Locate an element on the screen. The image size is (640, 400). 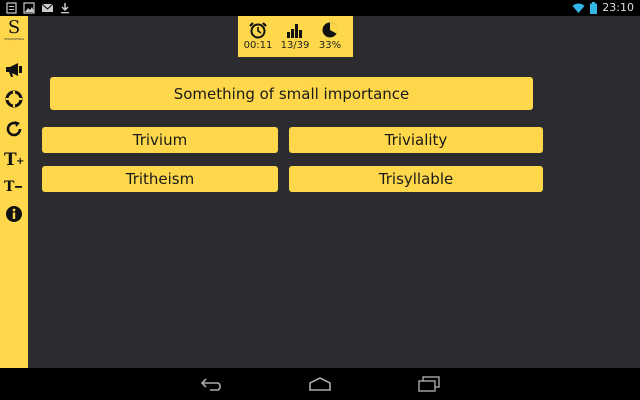
system-icons: 23:10 is located at coordinates (603, 8).